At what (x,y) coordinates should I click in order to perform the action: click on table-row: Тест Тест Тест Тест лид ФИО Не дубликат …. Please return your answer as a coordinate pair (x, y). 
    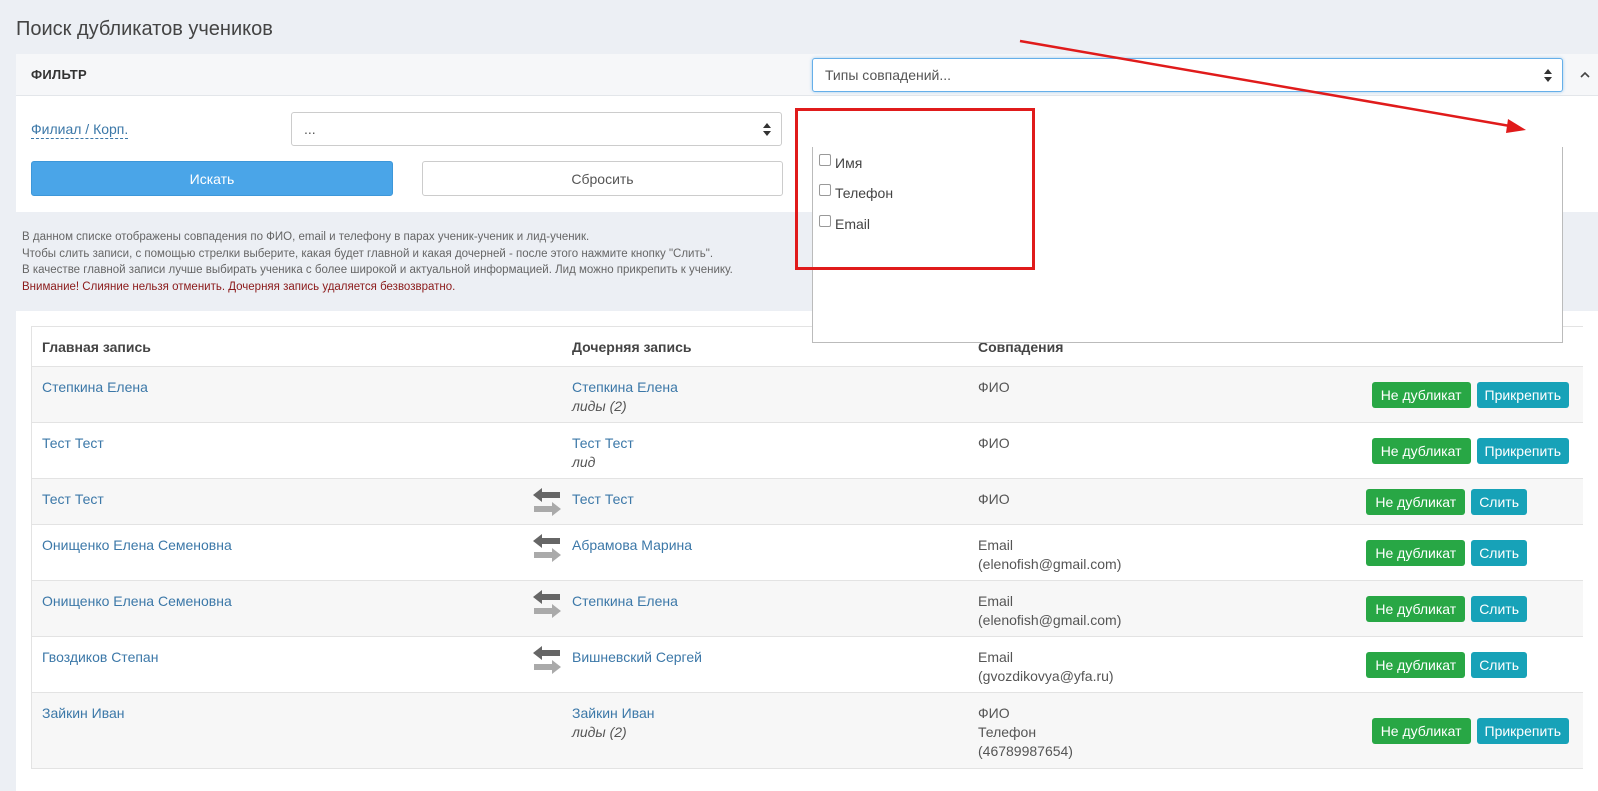
    Looking at the image, I should click on (807, 451).